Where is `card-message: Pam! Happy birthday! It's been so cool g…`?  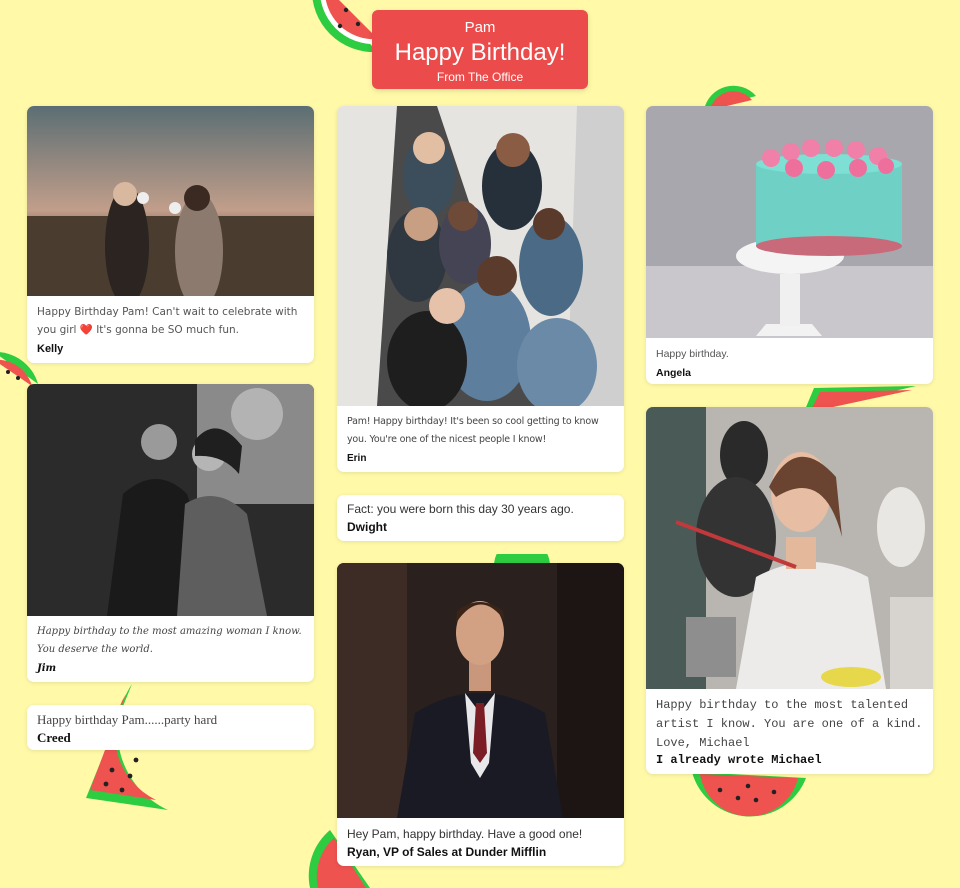 card-message: Pam! Happy birthday! It's been so cool g… is located at coordinates (473, 430).